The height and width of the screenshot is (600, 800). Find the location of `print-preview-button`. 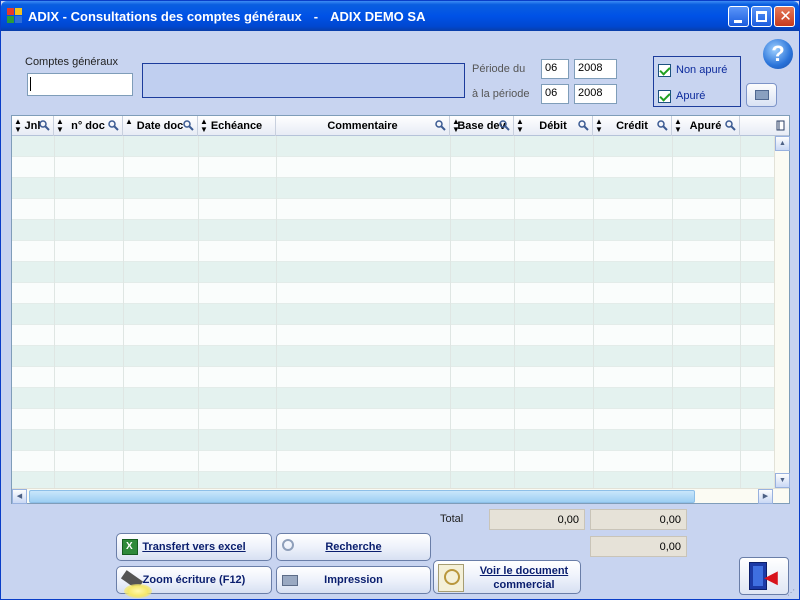

print-preview-button is located at coordinates (761, 95).